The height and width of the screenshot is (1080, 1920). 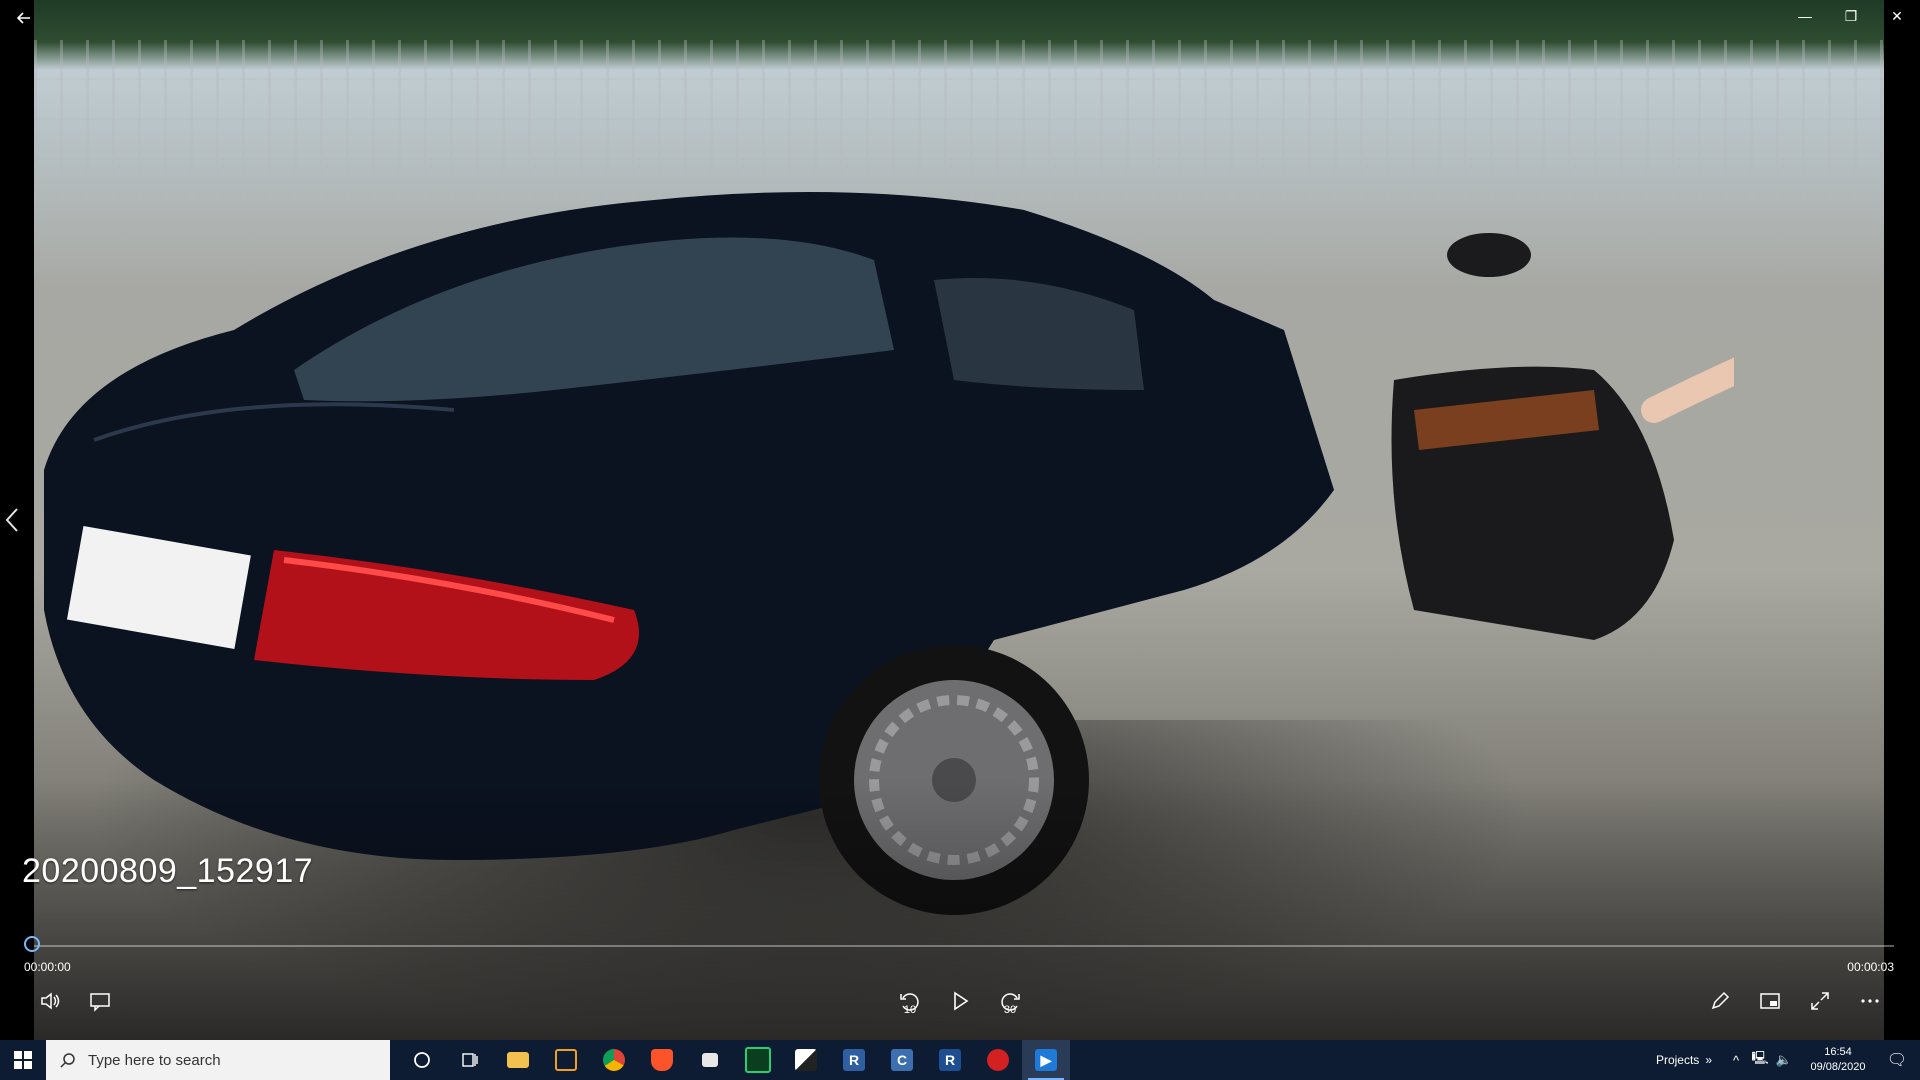 I want to click on back-button, so click(x=24, y=18).